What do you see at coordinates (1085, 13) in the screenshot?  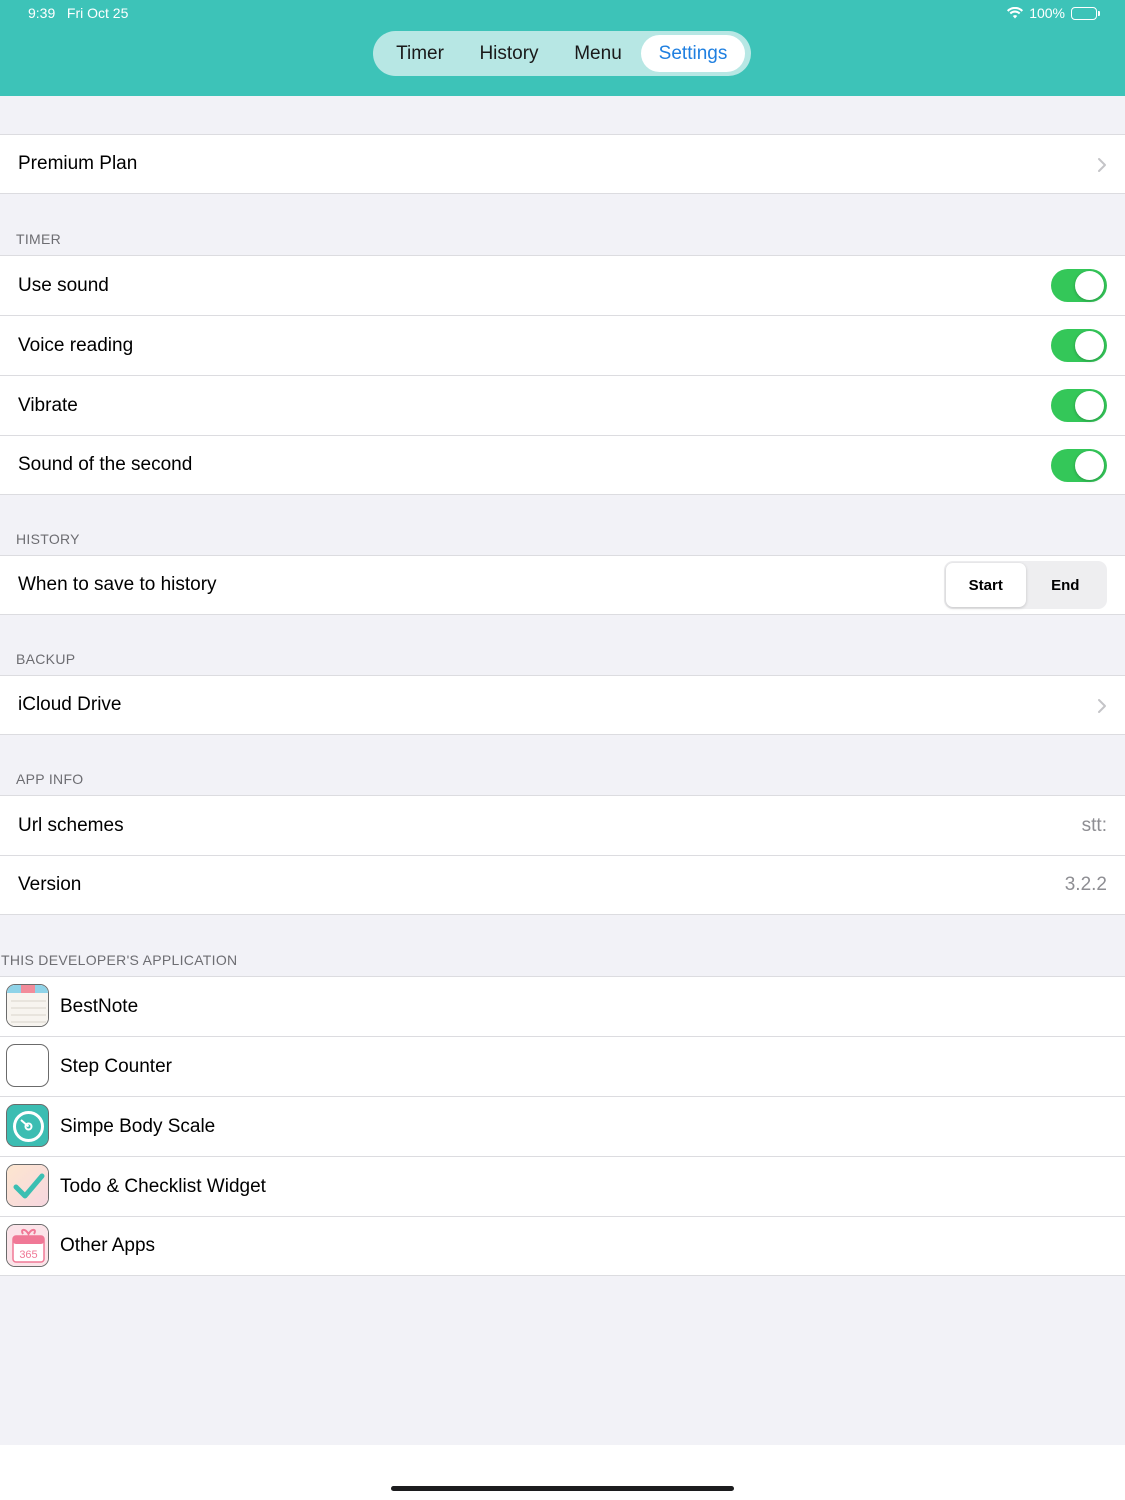 I see `battery-icon` at bounding box center [1085, 13].